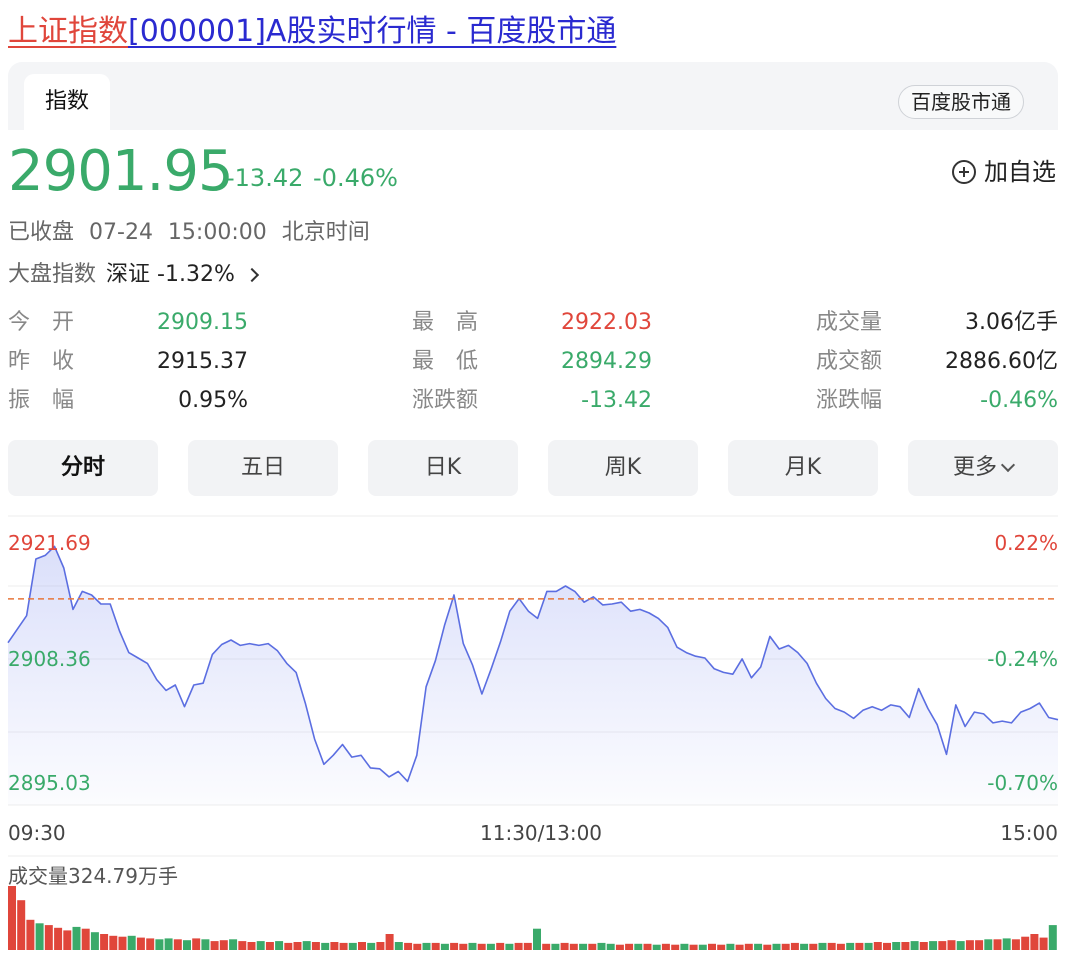 The height and width of the screenshot is (954, 1080). What do you see at coordinates (178, 232) in the screenshot?
I see `quote-datetime: 07-24 15:00:00` at bounding box center [178, 232].